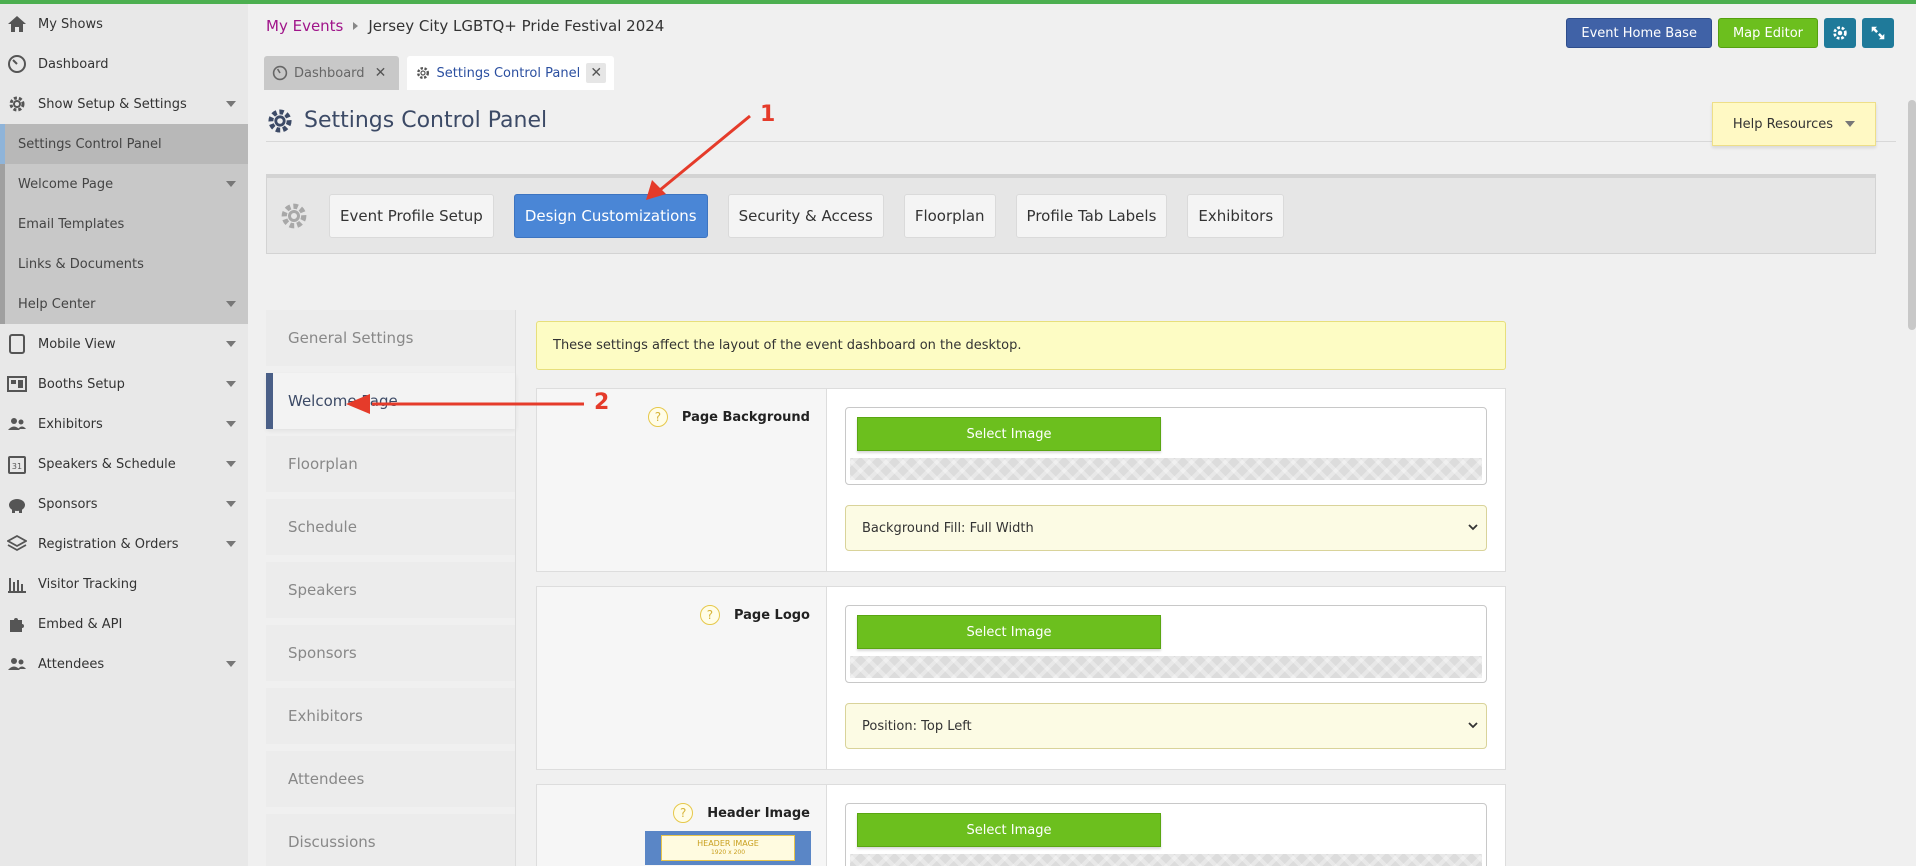 The height and width of the screenshot is (866, 1916). I want to click on select-value: Background Fill: Full Width, so click(948, 528).